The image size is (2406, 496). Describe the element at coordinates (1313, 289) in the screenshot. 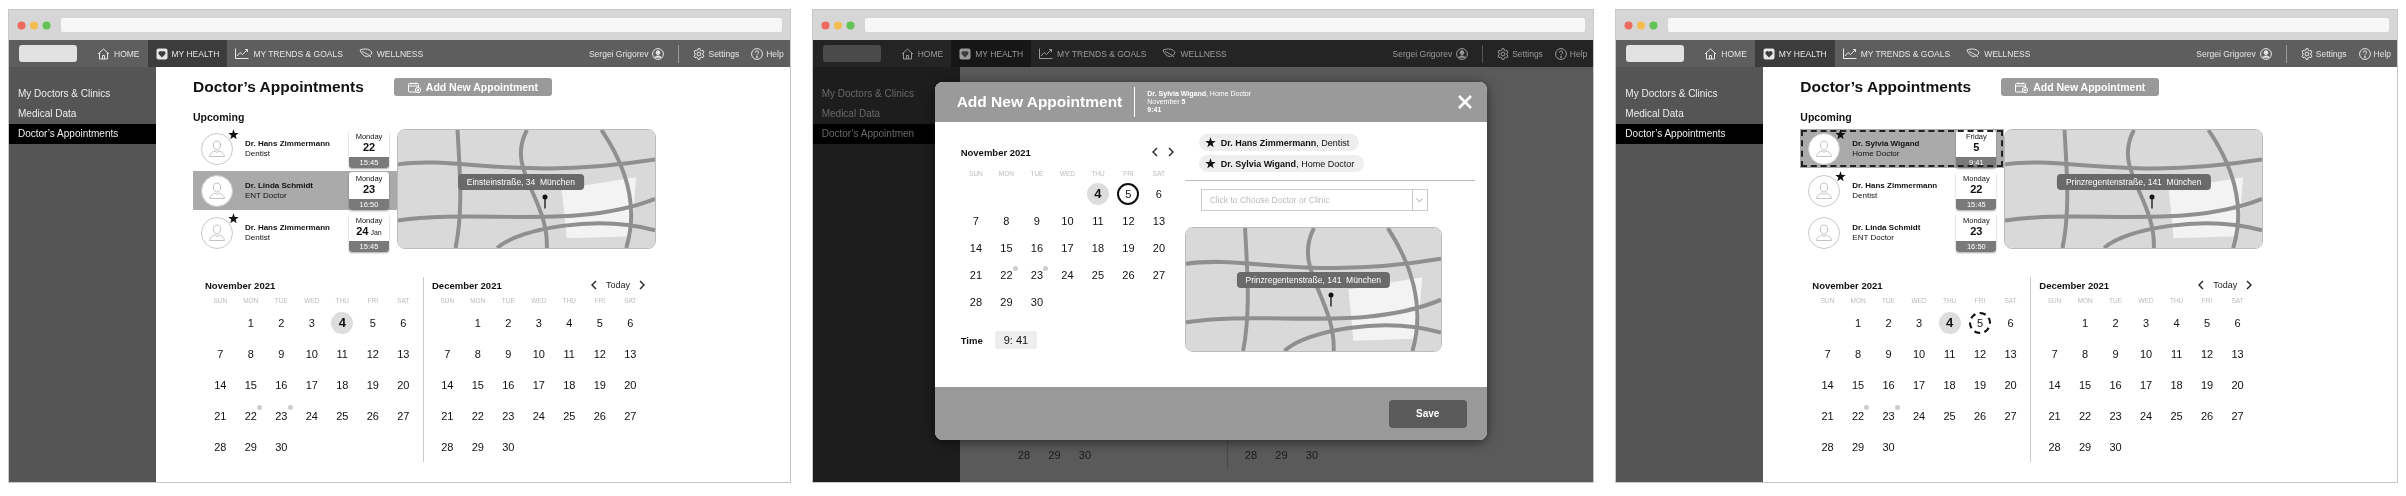

I see `map: Prinzregentenstraße, 141 München` at that location.